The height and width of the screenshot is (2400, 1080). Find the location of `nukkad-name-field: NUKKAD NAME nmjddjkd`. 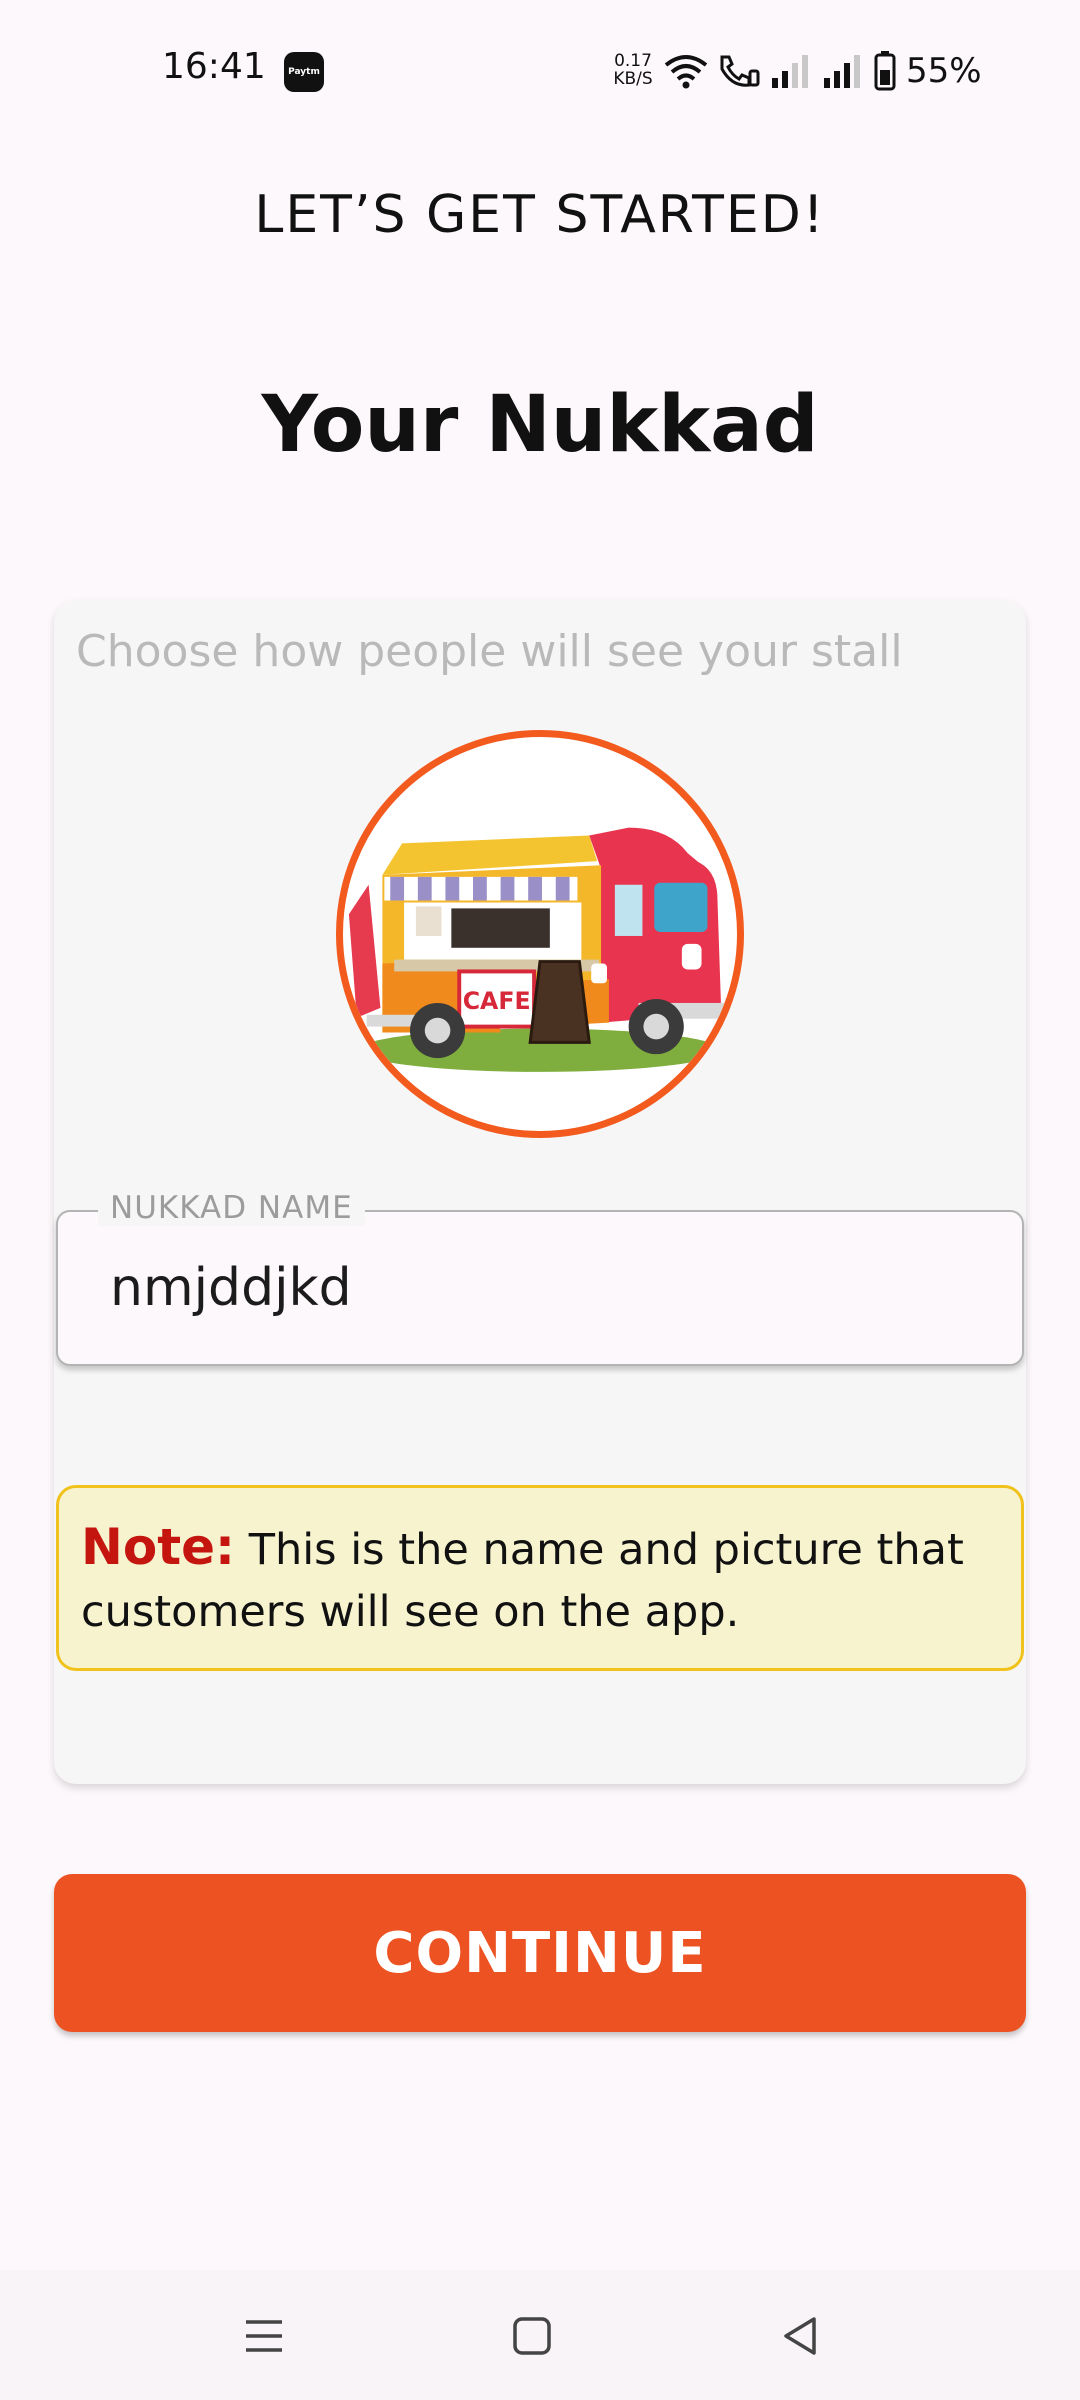

nukkad-name-field: NUKKAD NAME nmjddjkd is located at coordinates (540, 1278).